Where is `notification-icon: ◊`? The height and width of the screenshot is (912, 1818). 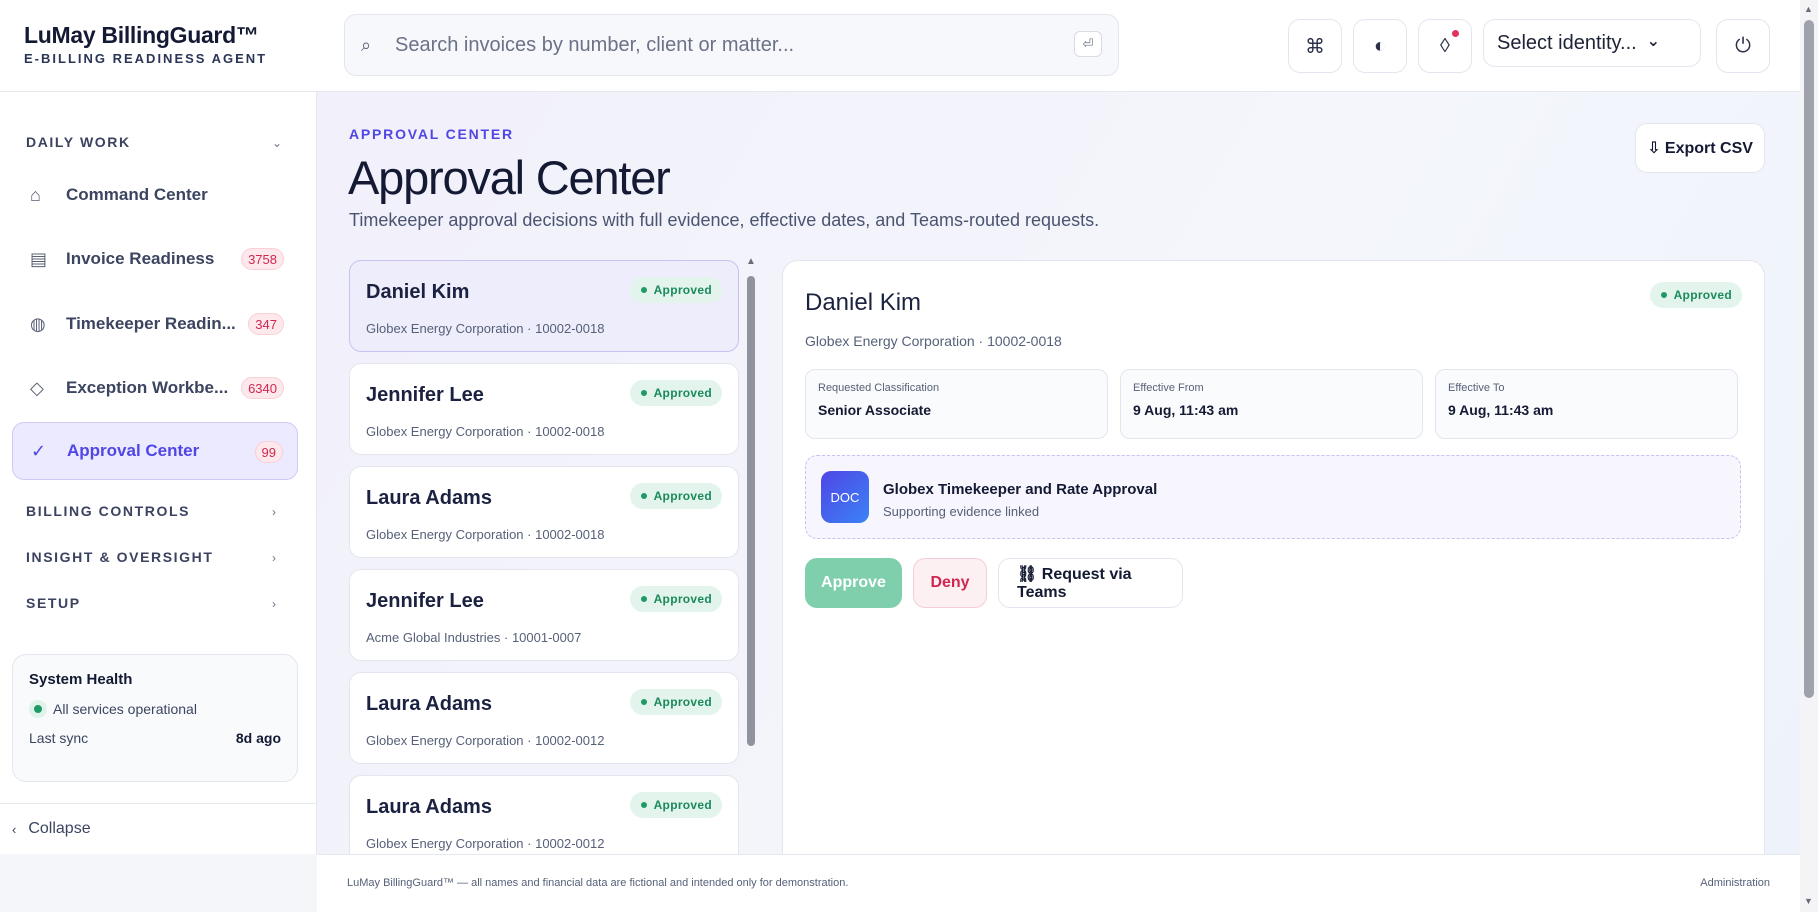 notification-icon: ◊ is located at coordinates (1445, 45).